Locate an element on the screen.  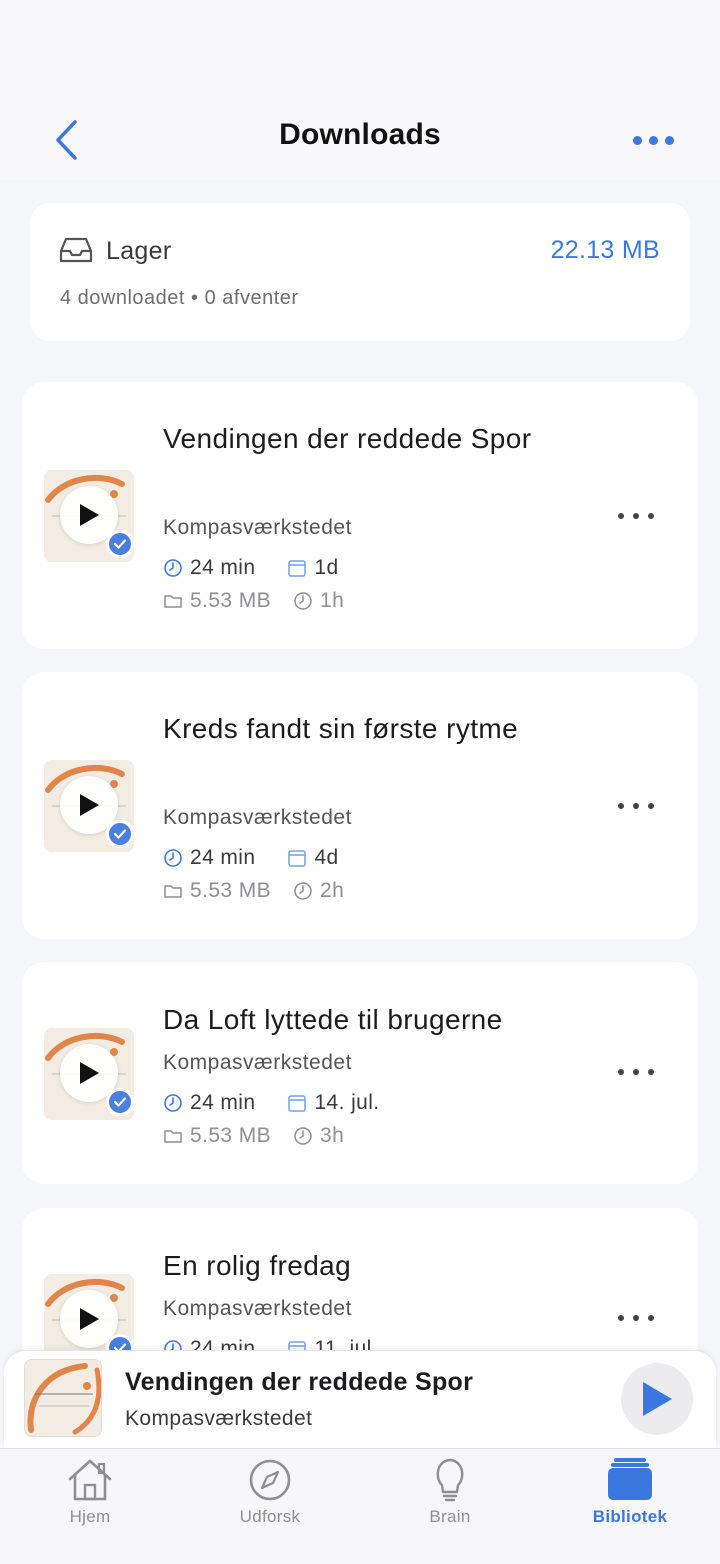
tab-udforsk: Udforsk is located at coordinates (270, 1506).